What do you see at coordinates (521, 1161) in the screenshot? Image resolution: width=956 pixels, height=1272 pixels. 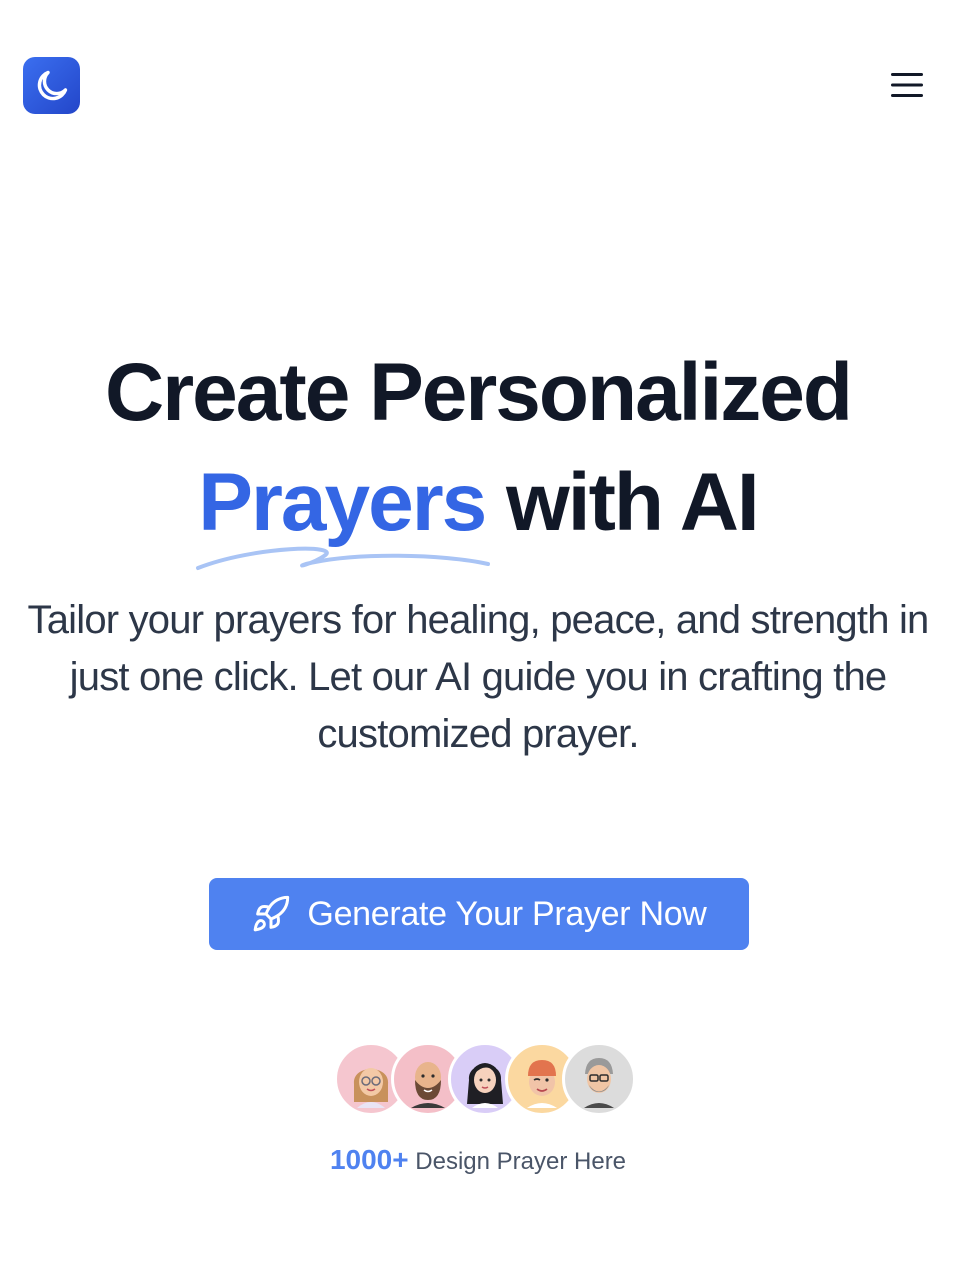 I see `social-proof-label: Design Prayer Here` at bounding box center [521, 1161].